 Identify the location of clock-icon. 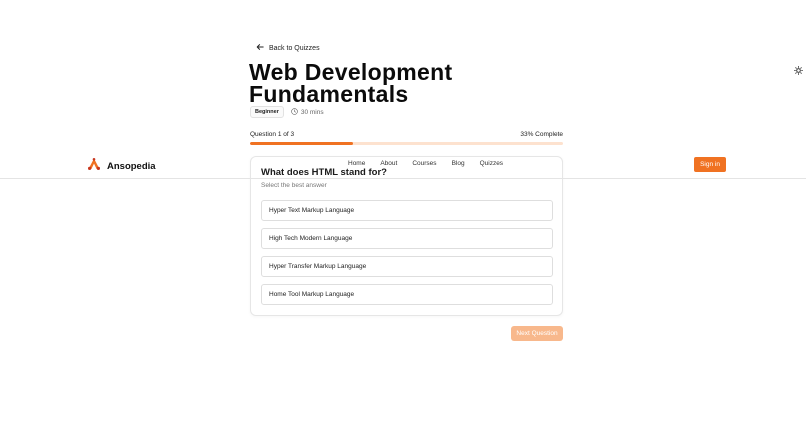
(294, 112).